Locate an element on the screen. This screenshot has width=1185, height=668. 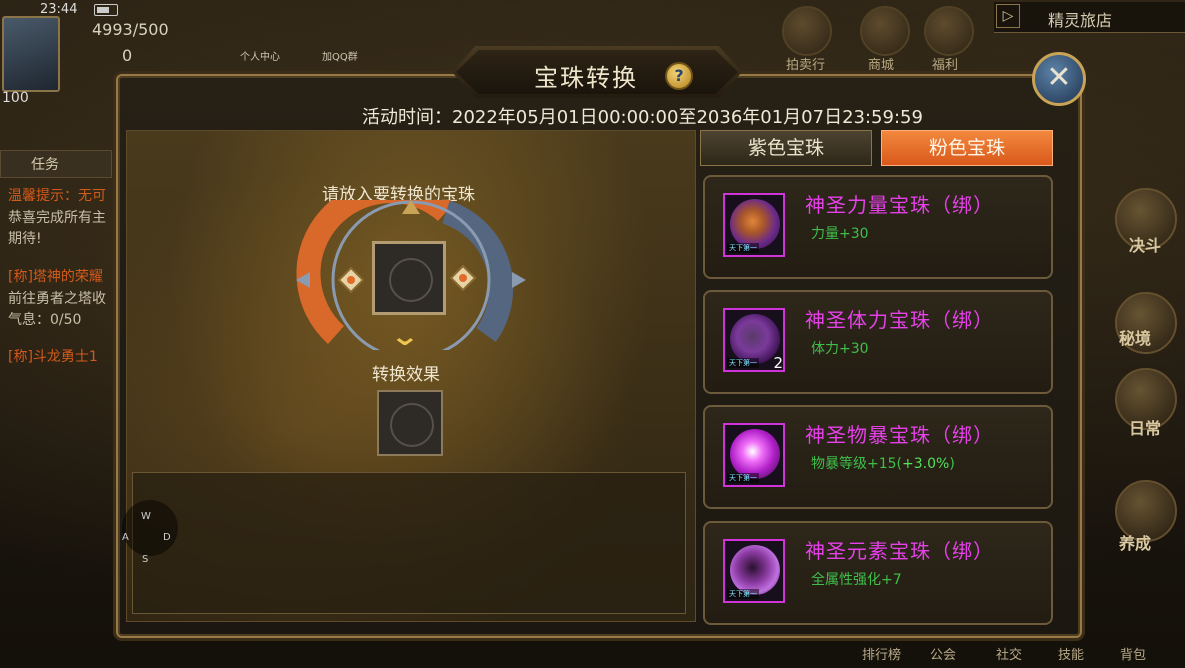
quest-line: 温馨提示：无可 is located at coordinates (63, 195).